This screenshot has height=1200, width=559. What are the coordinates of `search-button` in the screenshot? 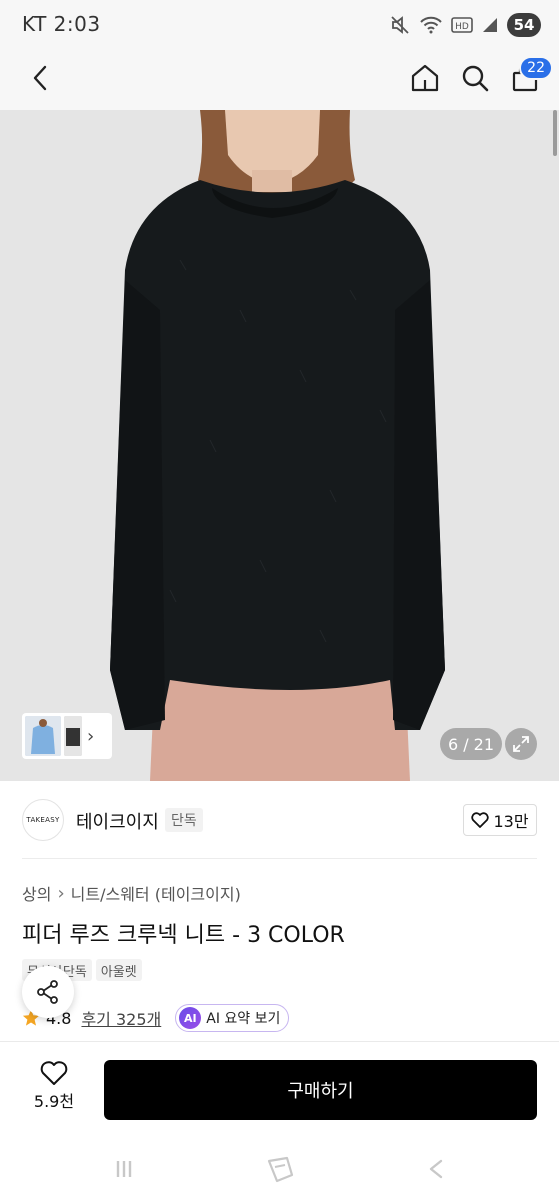 It's located at (475, 78).